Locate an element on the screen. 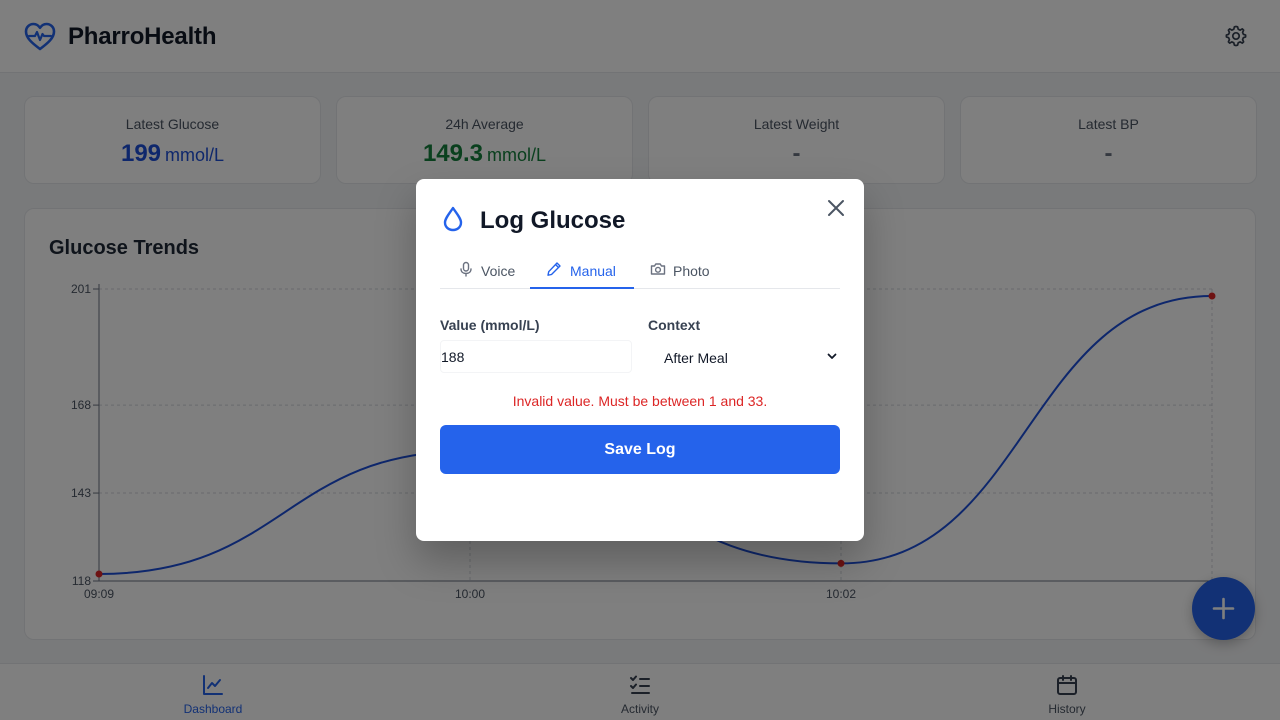 This screenshot has height=720, width=1280. tab-manual: Manual is located at coordinates (582, 270).